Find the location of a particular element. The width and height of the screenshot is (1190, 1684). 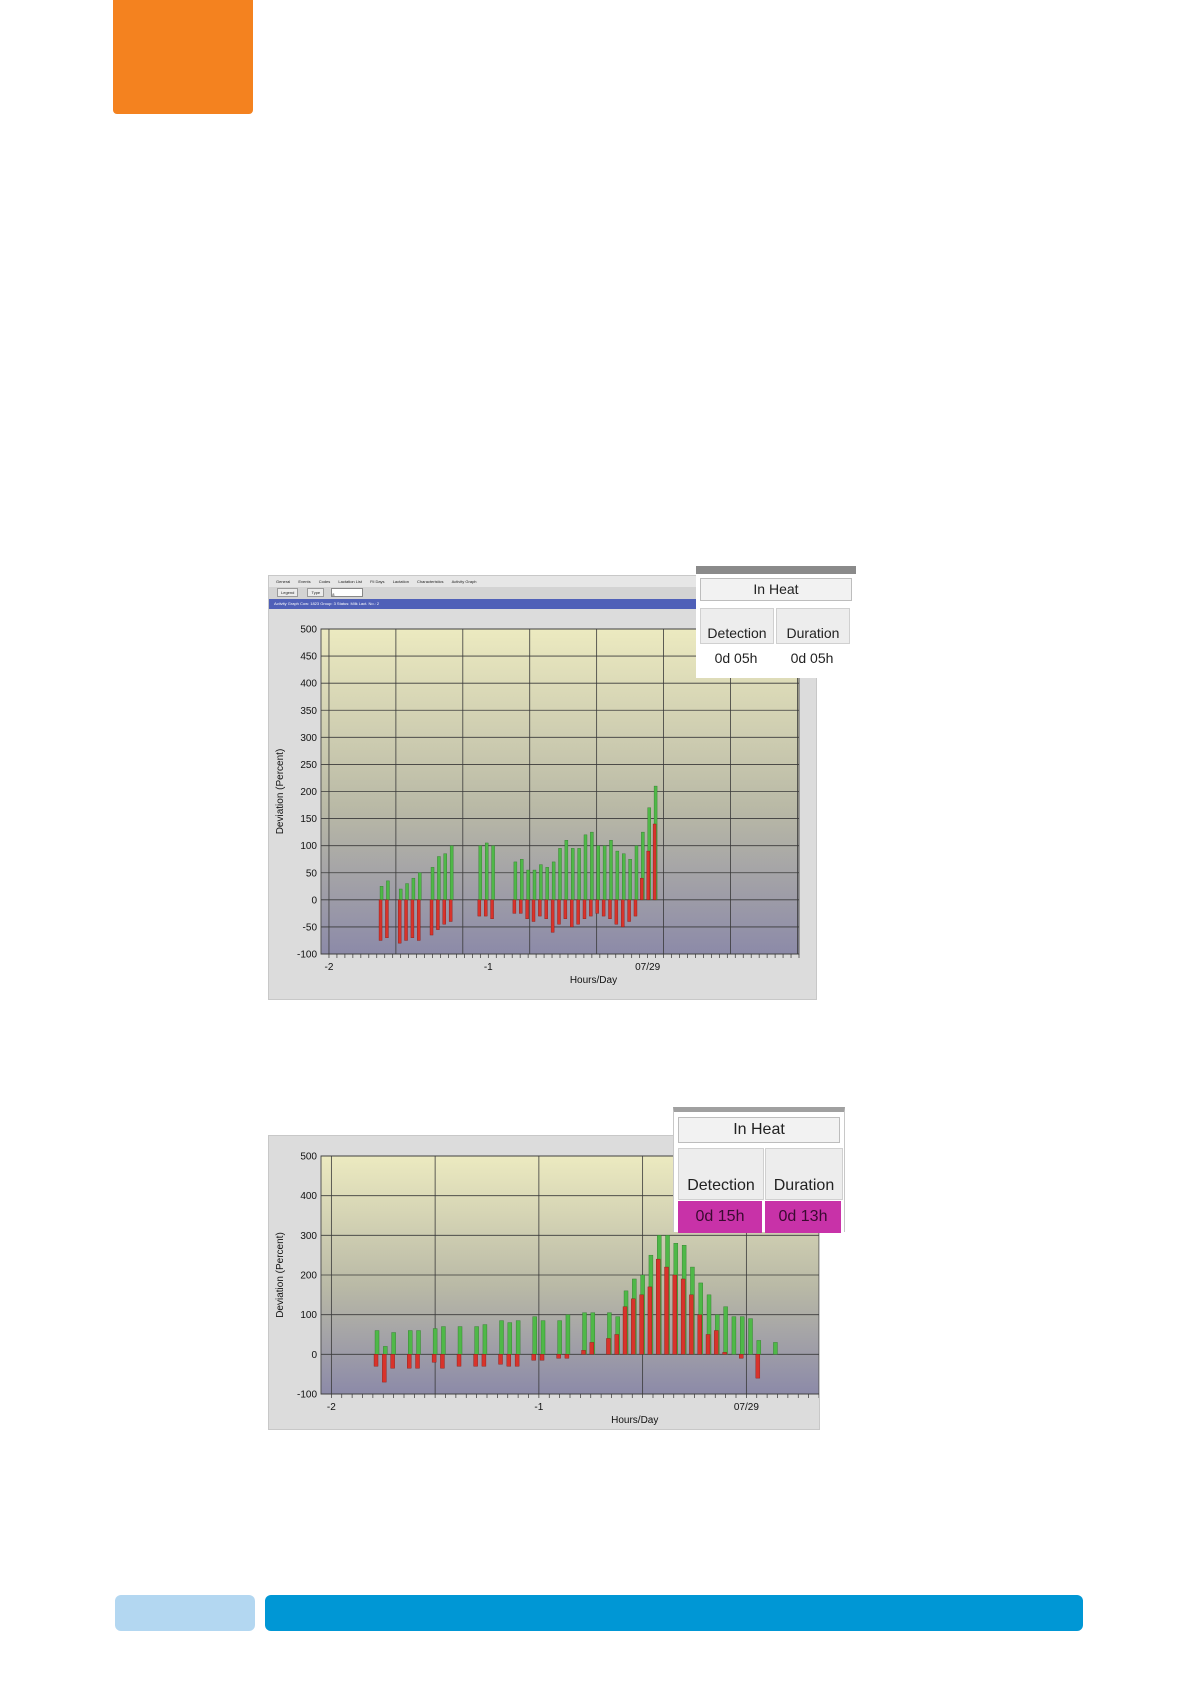

y-axis-label: Deviation (Percent) is located at coordinates (280, 1275).